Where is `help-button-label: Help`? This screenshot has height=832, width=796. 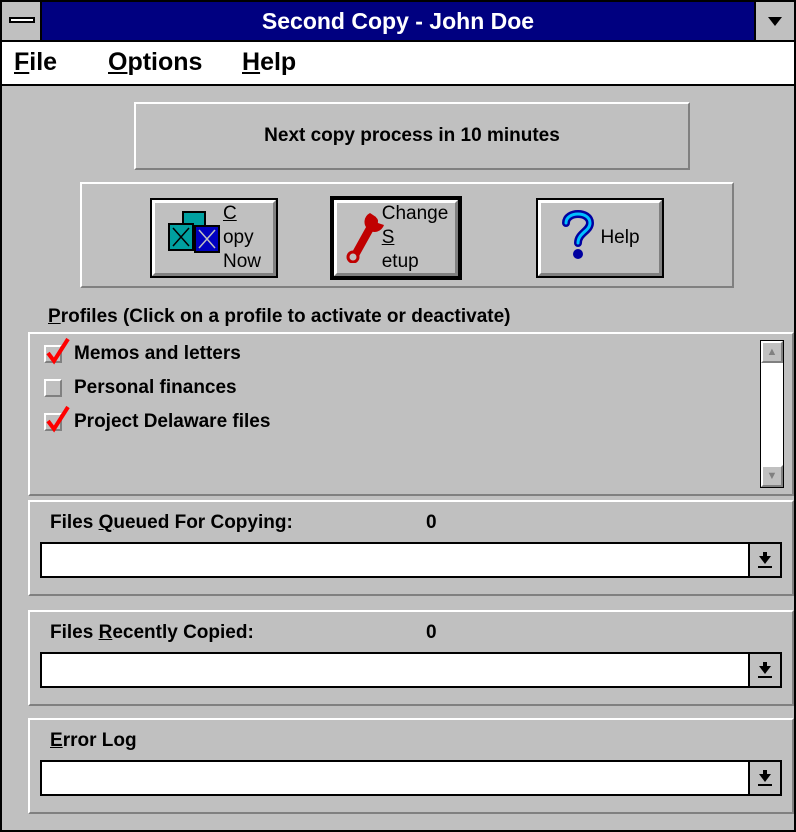
help-button-label: Help is located at coordinates (620, 237).